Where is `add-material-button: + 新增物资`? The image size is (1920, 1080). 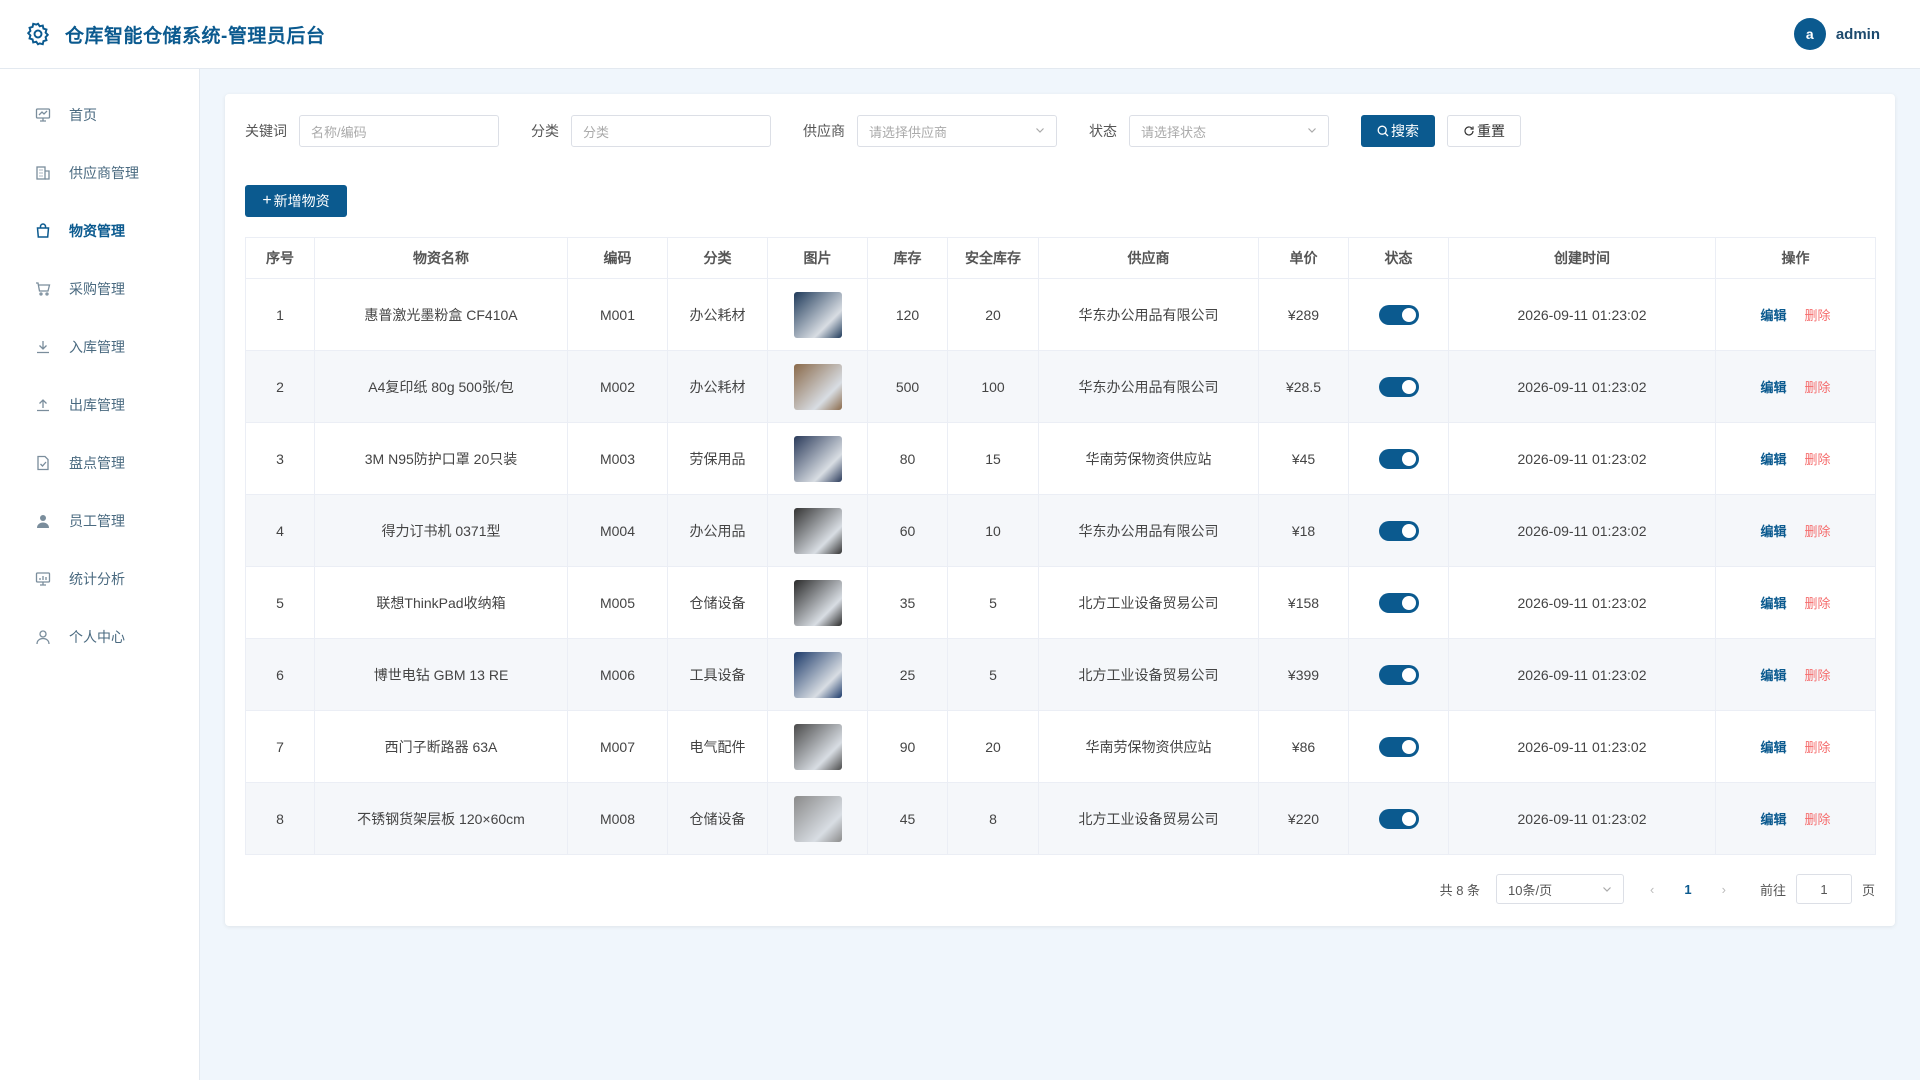
add-material-button: + 新增物资 is located at coordinates (296, 201).